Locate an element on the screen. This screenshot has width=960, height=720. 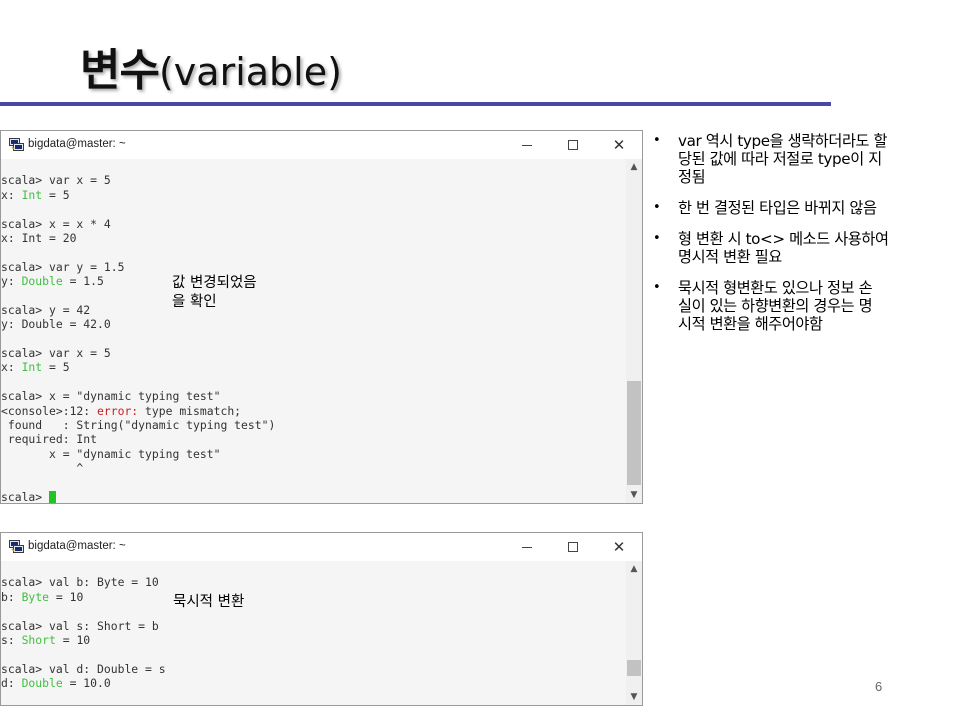
bullet-text-line: 한 번 결정된 타입은 바뀌지 않음 is located at coordinates (777, 208).